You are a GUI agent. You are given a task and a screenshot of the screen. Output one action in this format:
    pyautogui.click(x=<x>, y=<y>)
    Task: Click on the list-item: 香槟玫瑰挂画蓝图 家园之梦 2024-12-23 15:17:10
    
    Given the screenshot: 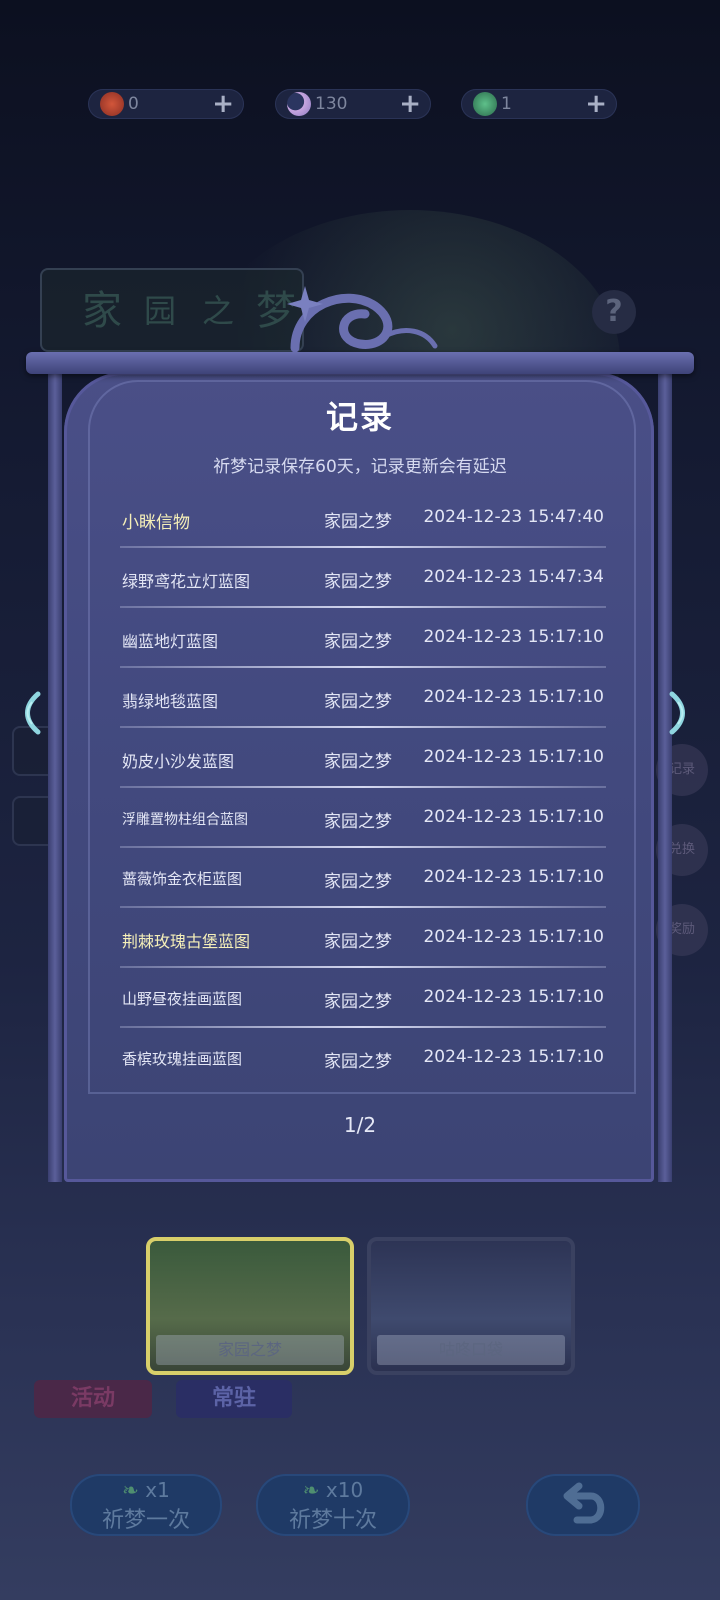 What is the action you would take?
    pyautogui.click(x=363, y=1059)
    